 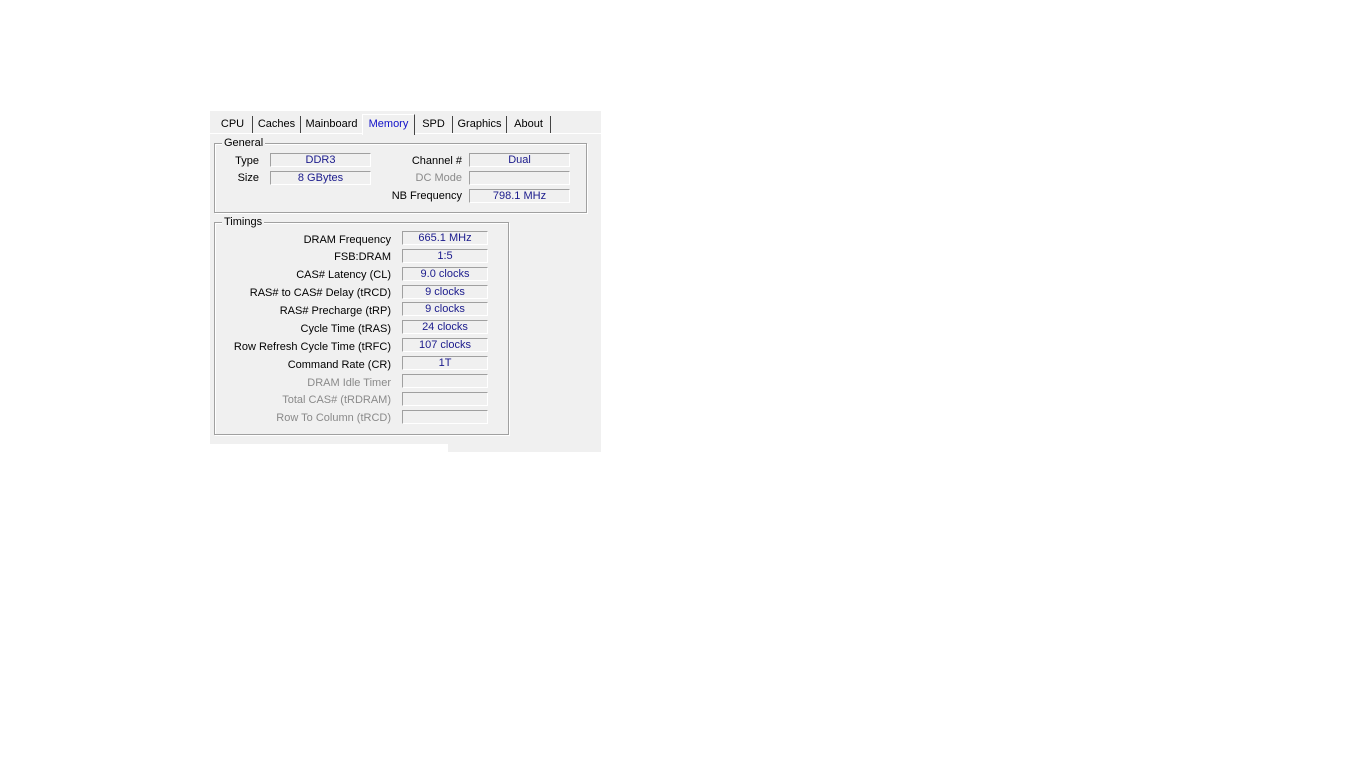 What do you see at coordinates (445, 274) in the screenshot?
I see `cas-latency-value: 9.0 clocks` at bounding box center [445, 274].